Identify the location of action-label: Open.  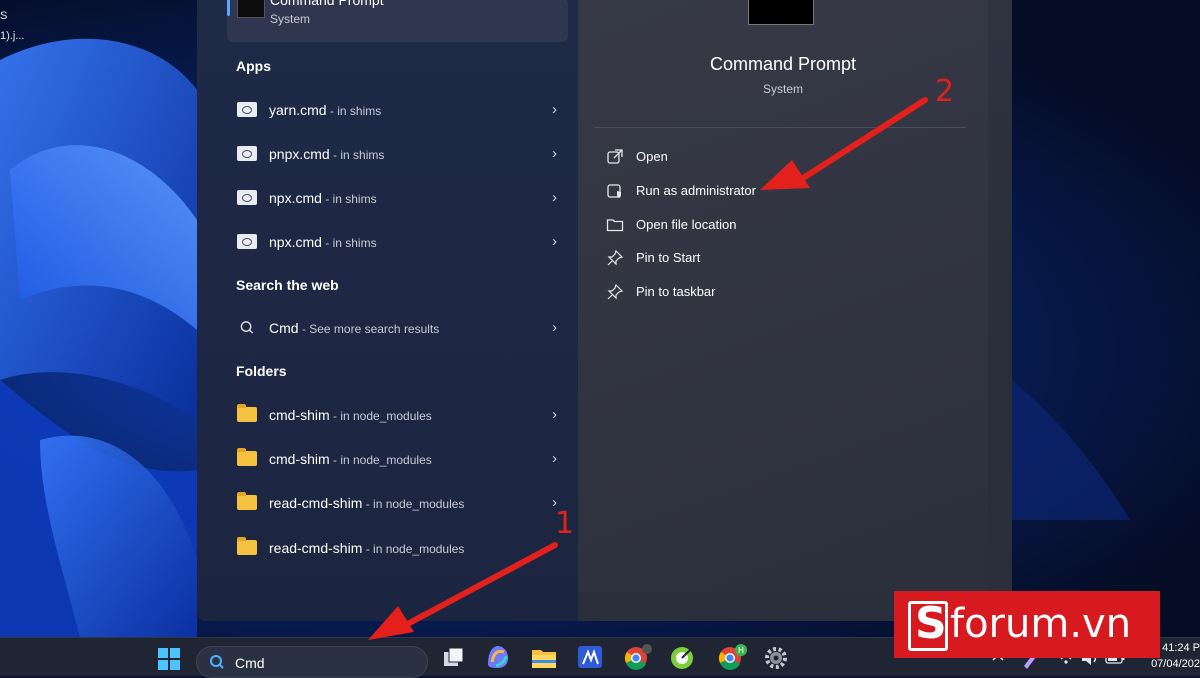
(652, 156).